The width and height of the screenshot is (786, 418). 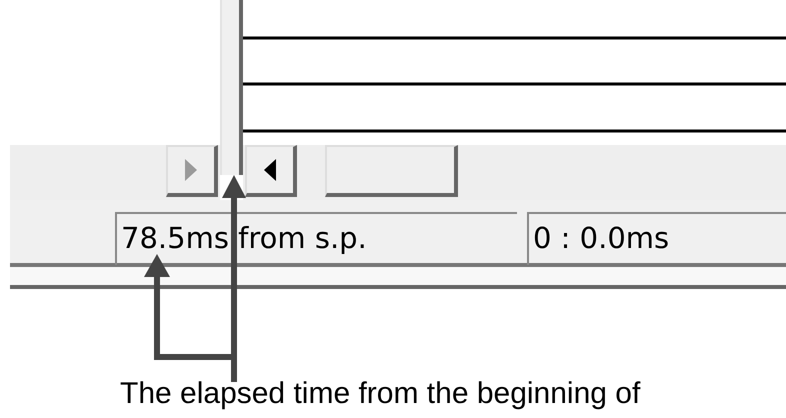 I want to click on back-button, so click(x=271, y=171).